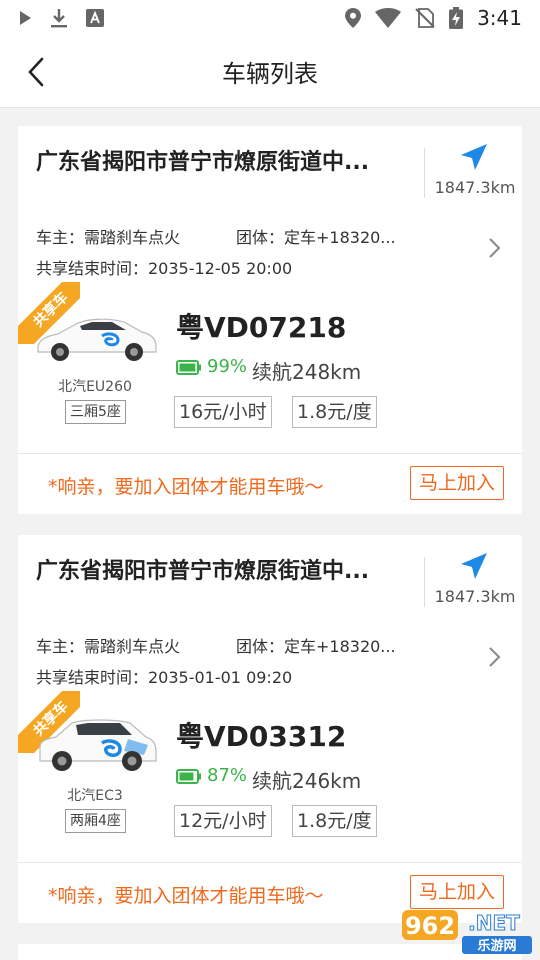 This screenshot has height=960, width=540. Describe the element at coordinates (97, 339) in the screenshot. I see `car-sedan-image` at that location.